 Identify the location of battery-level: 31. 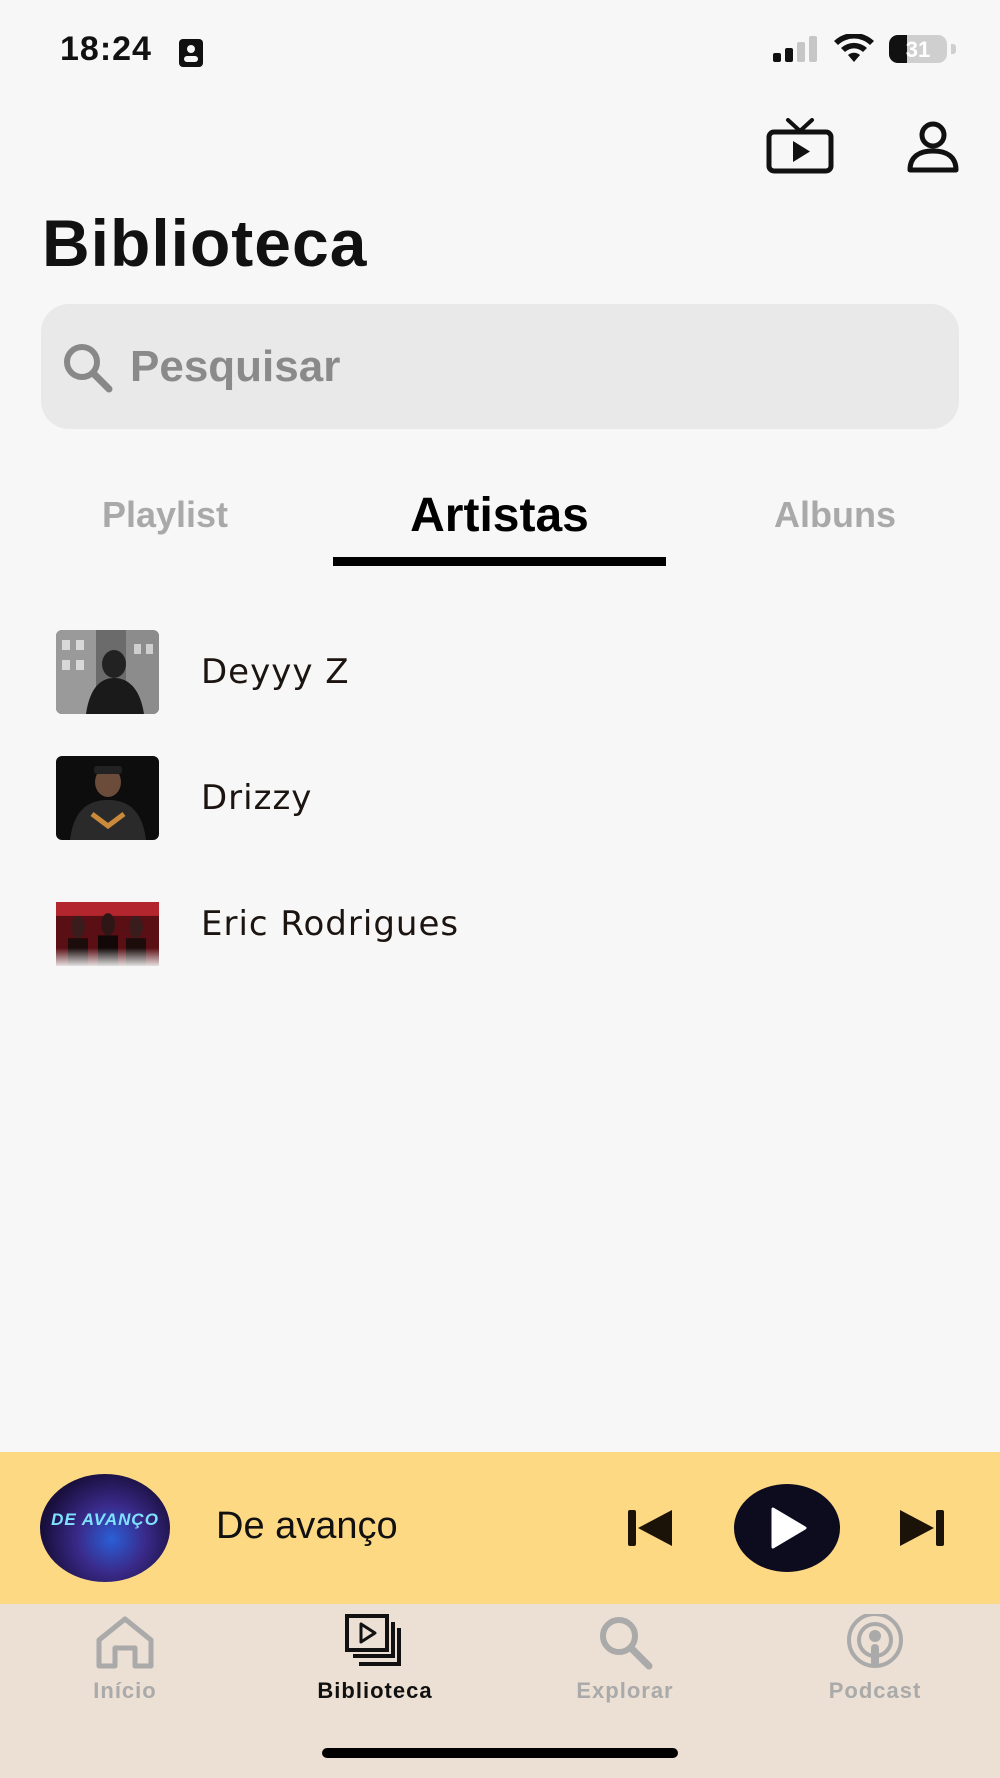
(918, 49).